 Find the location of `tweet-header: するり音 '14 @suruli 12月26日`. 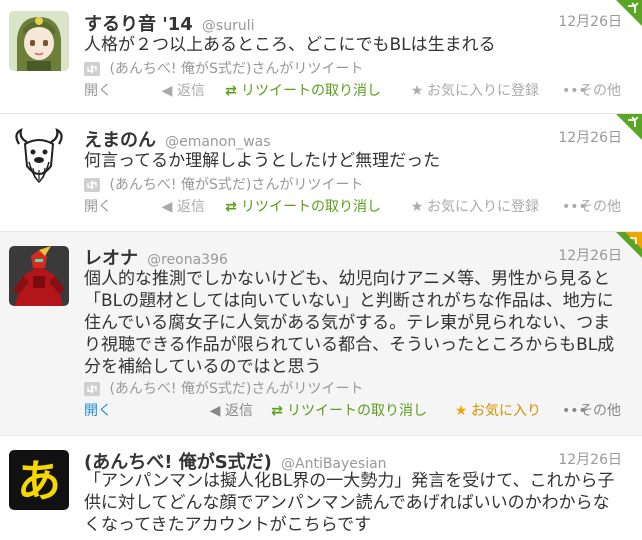

tweet-header: するり音 '14 @suruli 12月26日 is located at coordinates (363, 22).